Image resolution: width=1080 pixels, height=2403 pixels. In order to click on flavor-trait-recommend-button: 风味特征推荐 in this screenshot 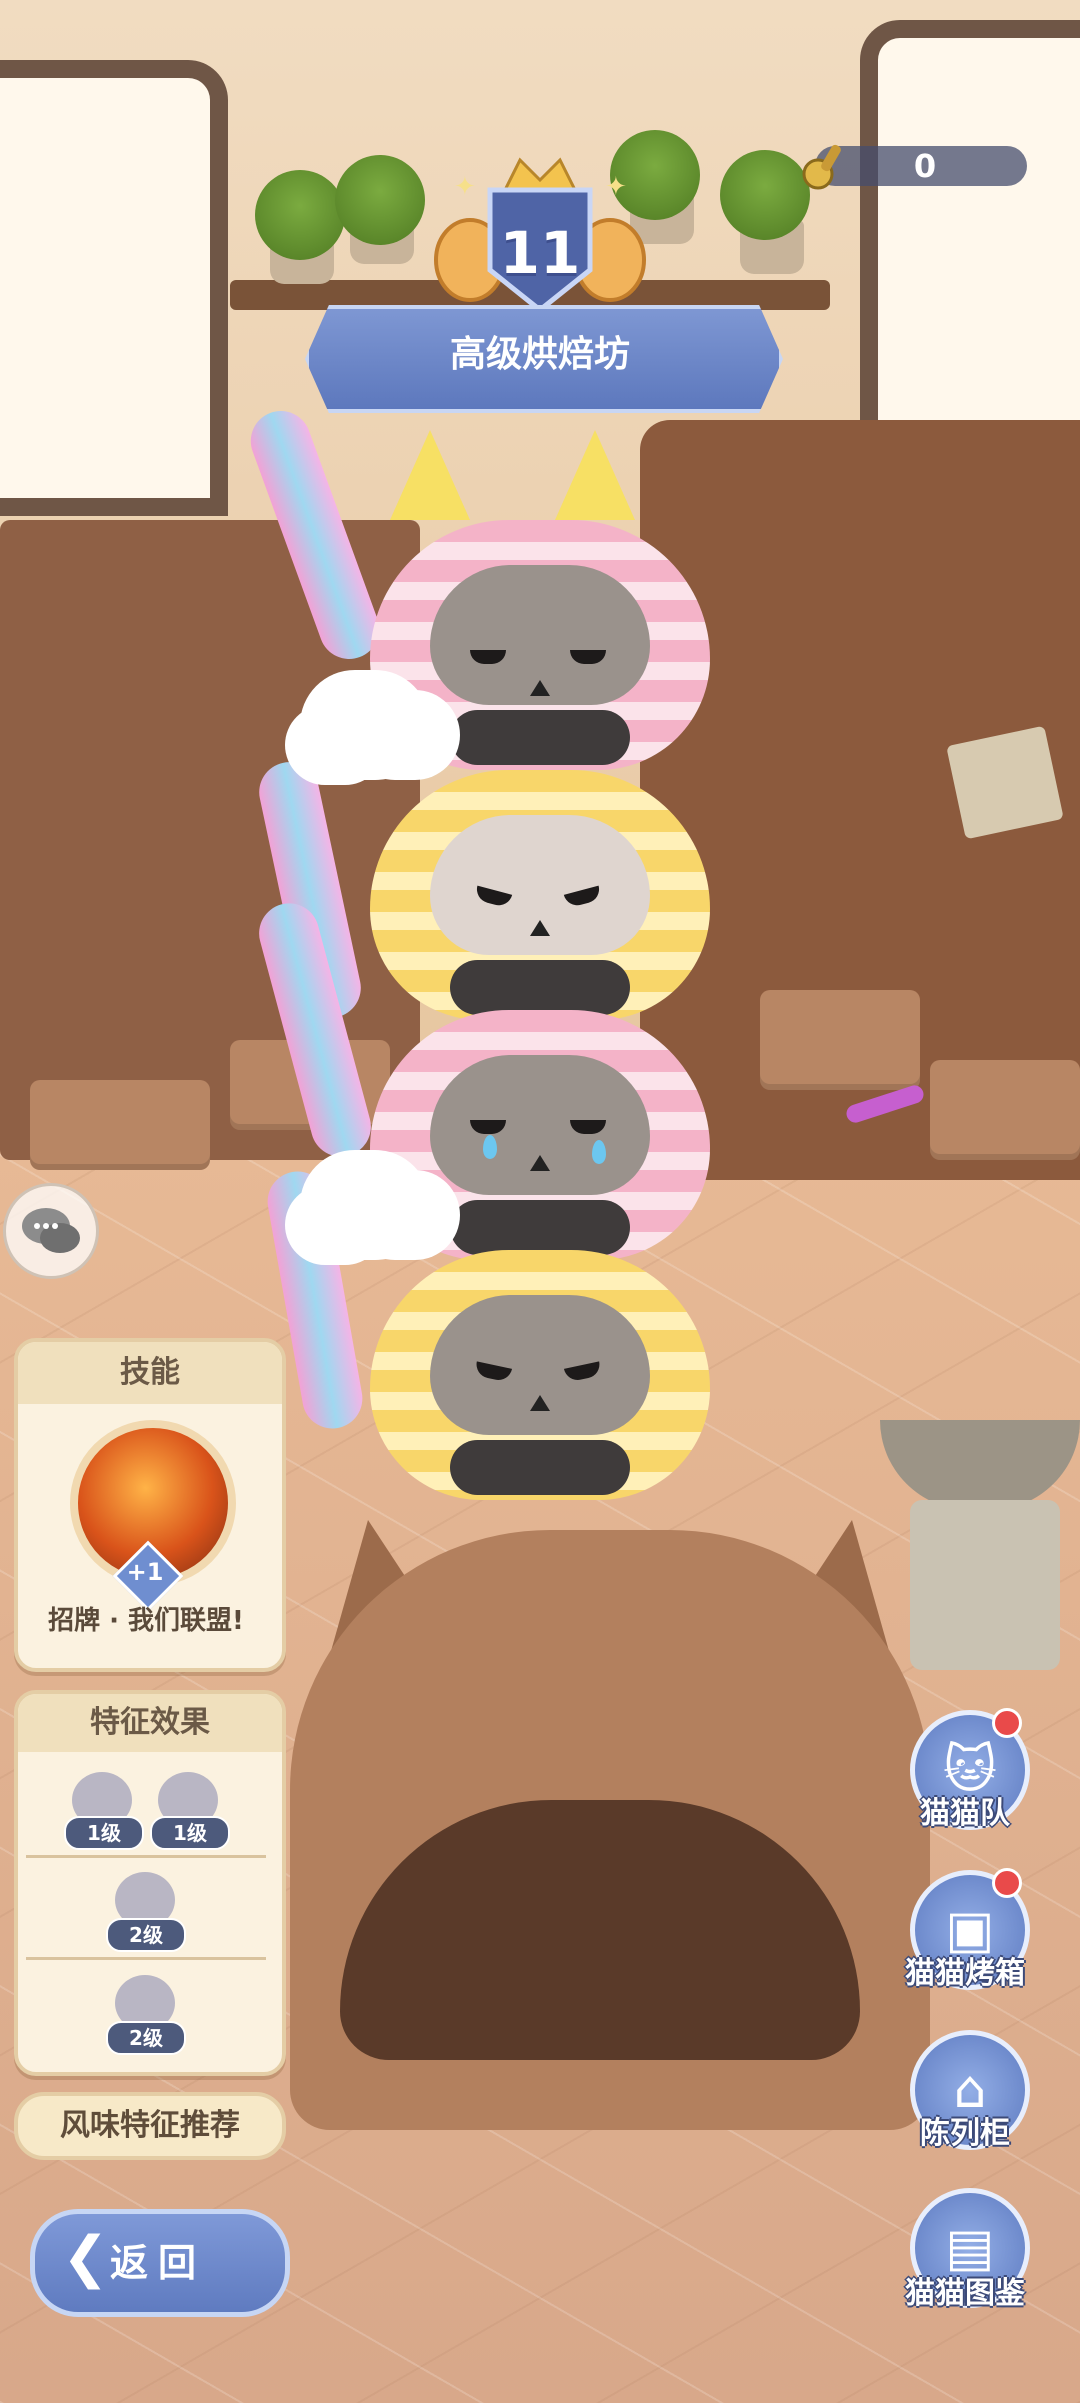, I will do `click(150, 2126)`.